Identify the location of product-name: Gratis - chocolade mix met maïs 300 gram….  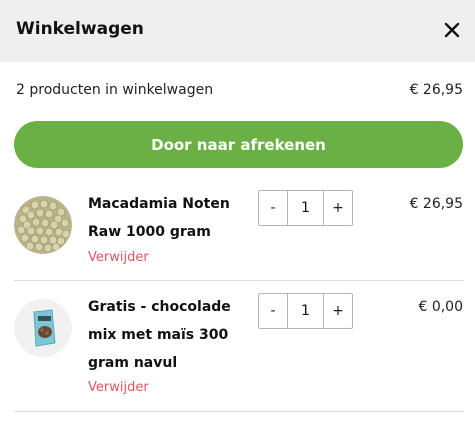
(163, 335).